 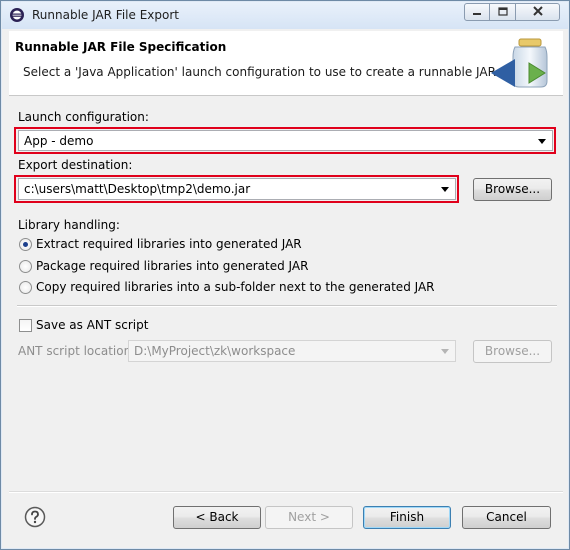 What do you see at coordinates (309, 517) in the screenshot?
I see `next-button: Next >` at bounding box center [309, 517].